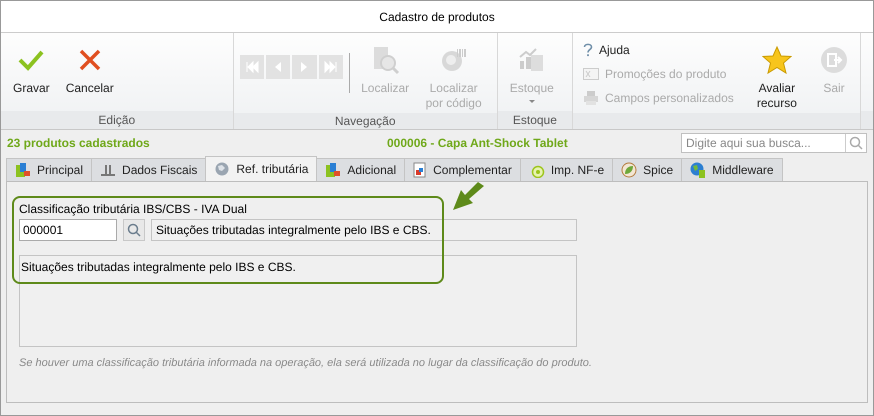 The height and width of the screenshot is (416, 874). I want to click on tab: Dados Fiscais, so click(148, 169).